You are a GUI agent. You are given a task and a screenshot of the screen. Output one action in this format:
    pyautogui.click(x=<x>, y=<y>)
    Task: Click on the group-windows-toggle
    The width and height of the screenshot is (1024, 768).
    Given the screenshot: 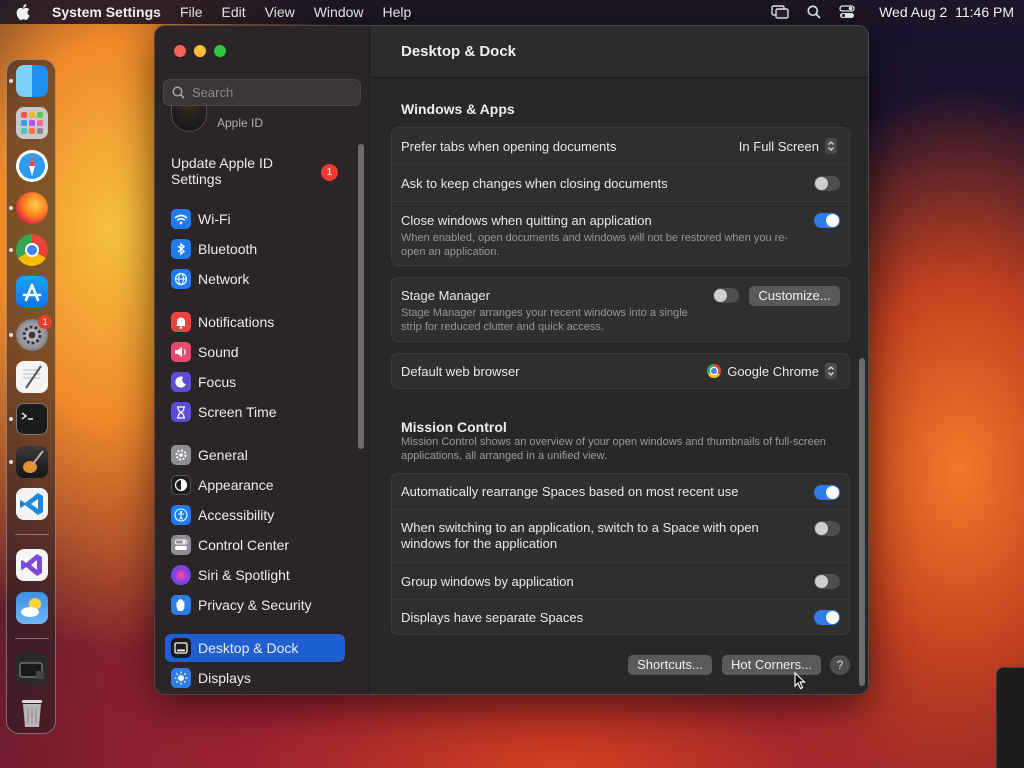 What is the action you would take?
    pyautogui.click(x=827, y=581)
    